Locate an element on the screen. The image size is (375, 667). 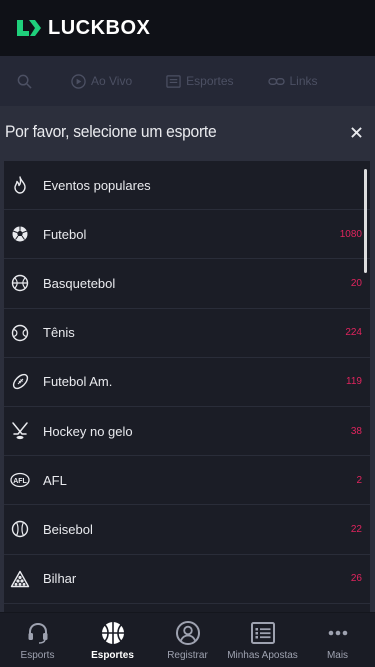
brand-logo: LUCKBOX is located at coordinates (83, 28).